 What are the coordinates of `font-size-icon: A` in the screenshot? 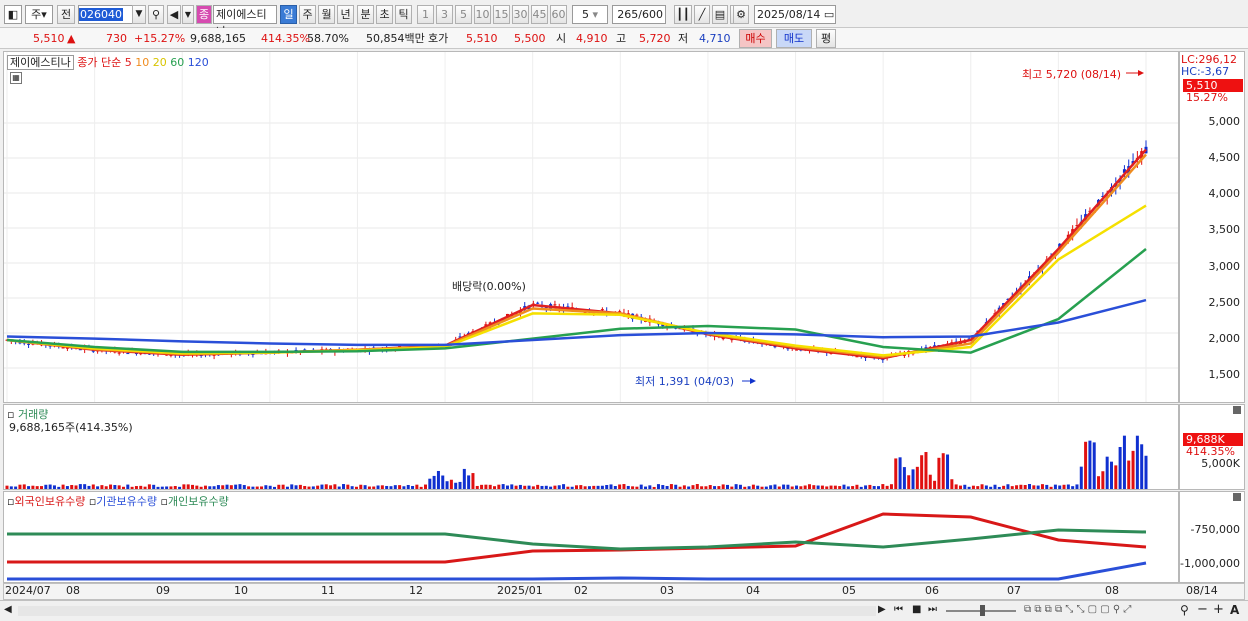 It's located at (1234, 610).